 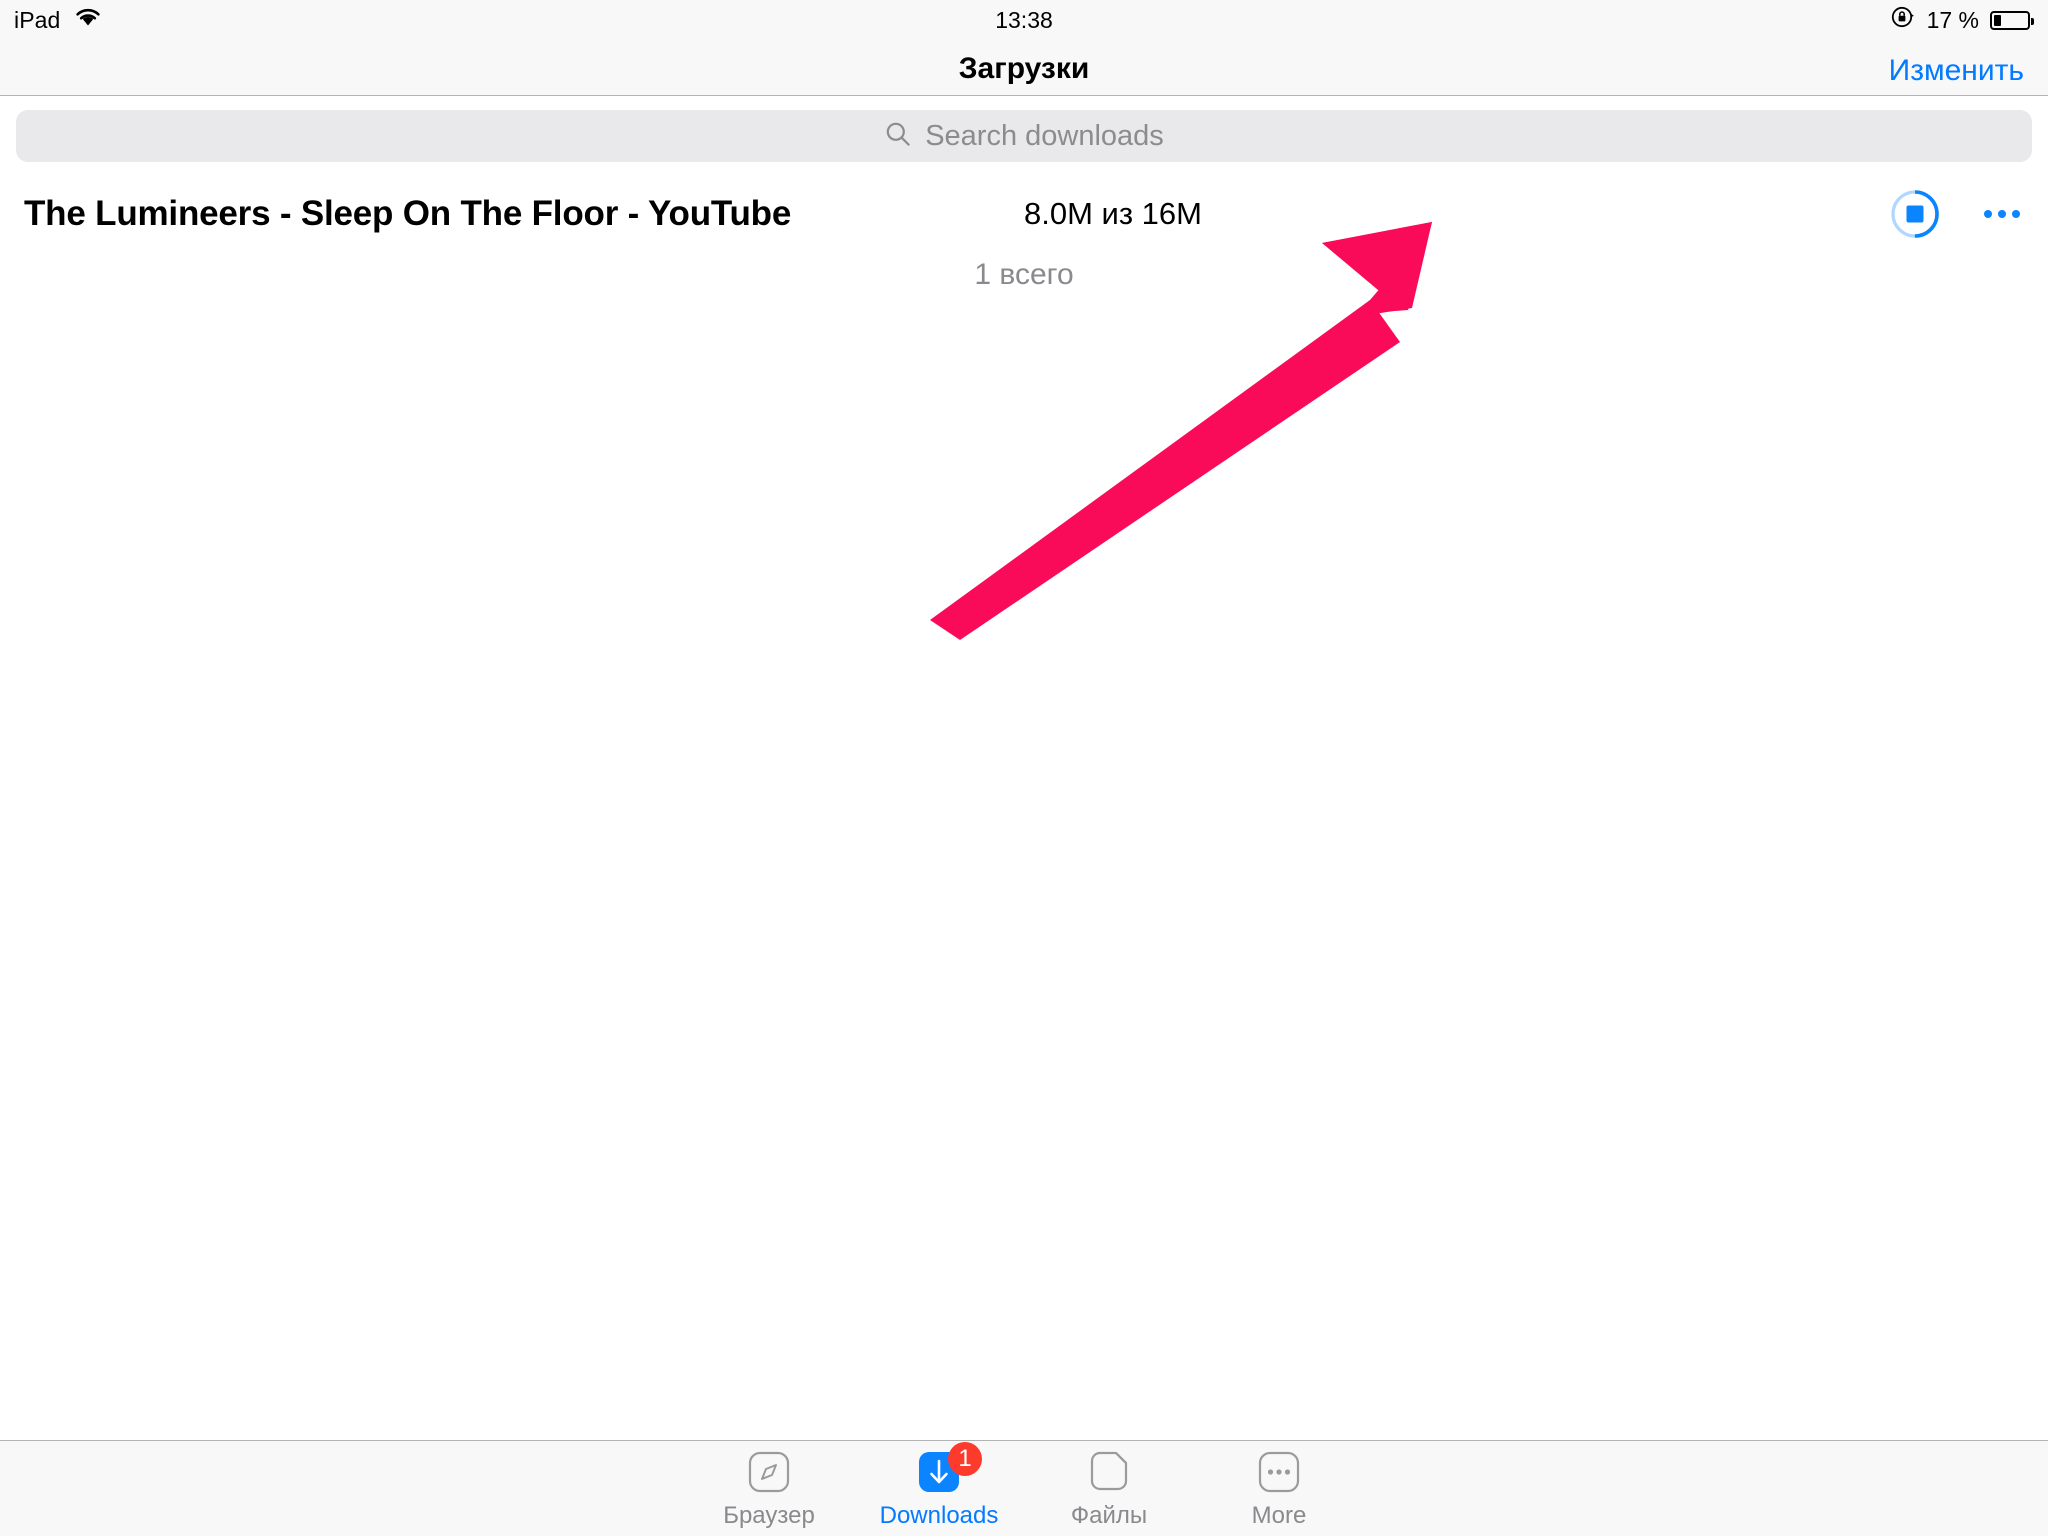 What do you see at coordinates (1279, 1515) in the screenshot?
I see `tab-more-label: More` at bounding box center [1279, 1515].